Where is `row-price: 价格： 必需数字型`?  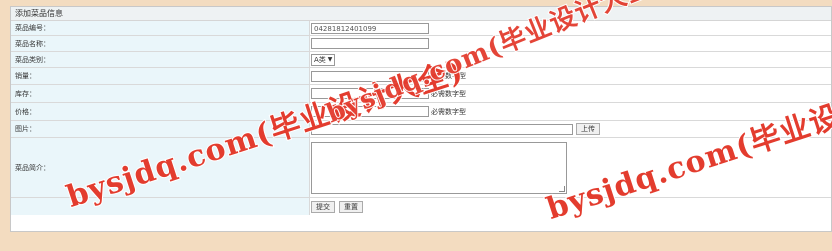 row-price: 价格： 必需数字型 is located at coordinates (421, 112).